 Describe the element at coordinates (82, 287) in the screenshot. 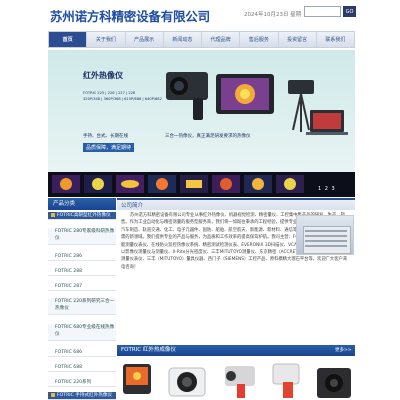

I see `sidebar-item: FOTRIC 287` at that location.